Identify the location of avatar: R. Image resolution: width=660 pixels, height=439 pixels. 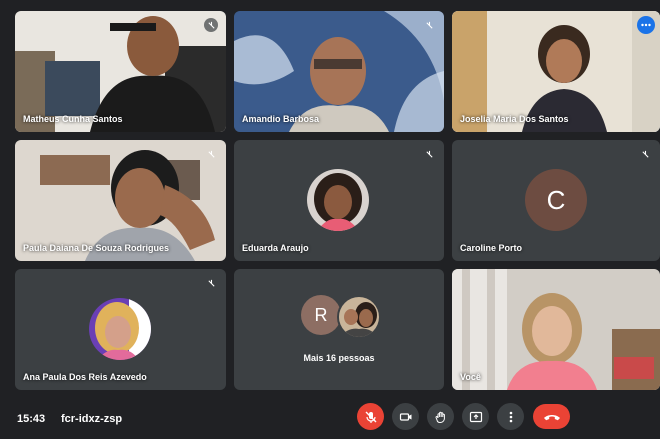
(321, 315).